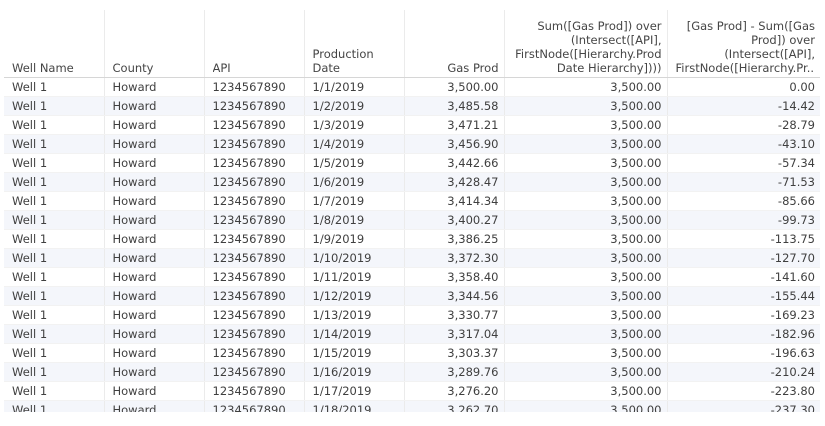 This screenshot has width=825, height=426. I want to click on cell-gas-prod: 3,317.04, so click(454, 334).